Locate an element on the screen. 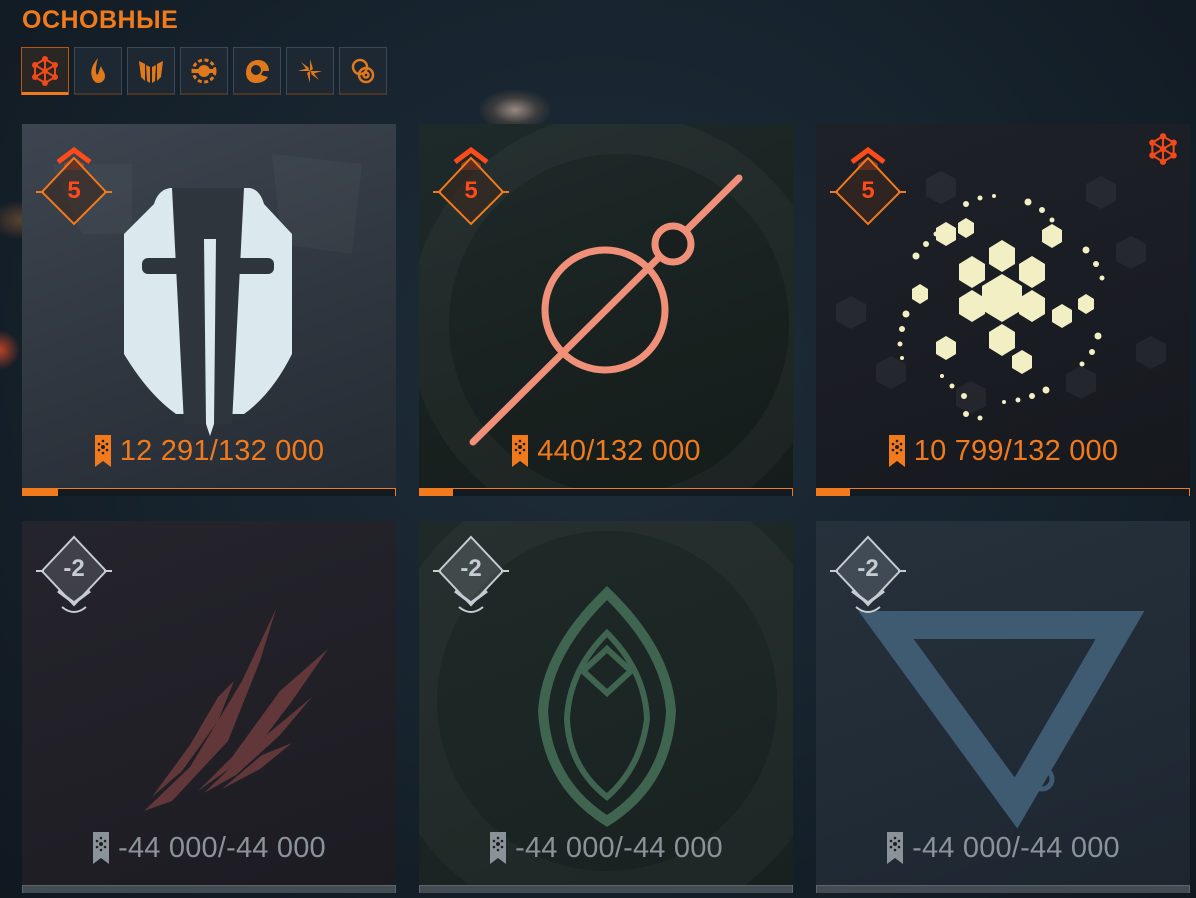 The image size is (1196, 898). progress-text: 10 799/132 000 is located at coordinates (1016, 450).